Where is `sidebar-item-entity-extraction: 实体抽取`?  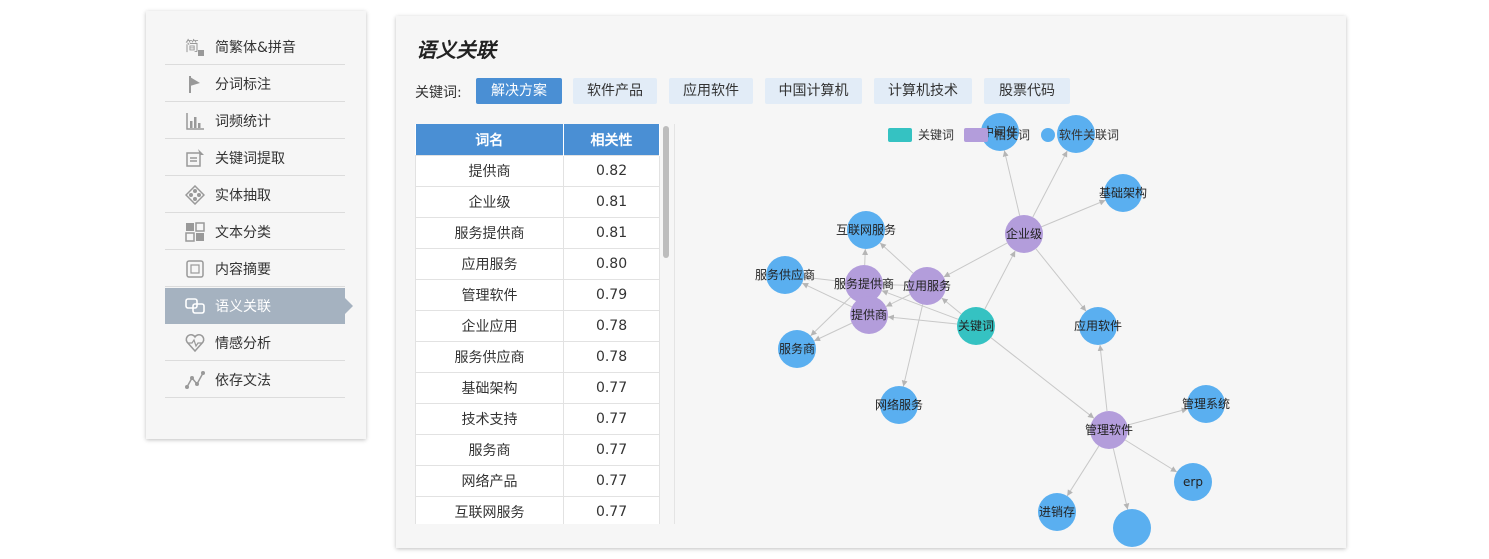 sidebar-item-entity-extraction: 实体抽取 is located at coordinates (255, 195).